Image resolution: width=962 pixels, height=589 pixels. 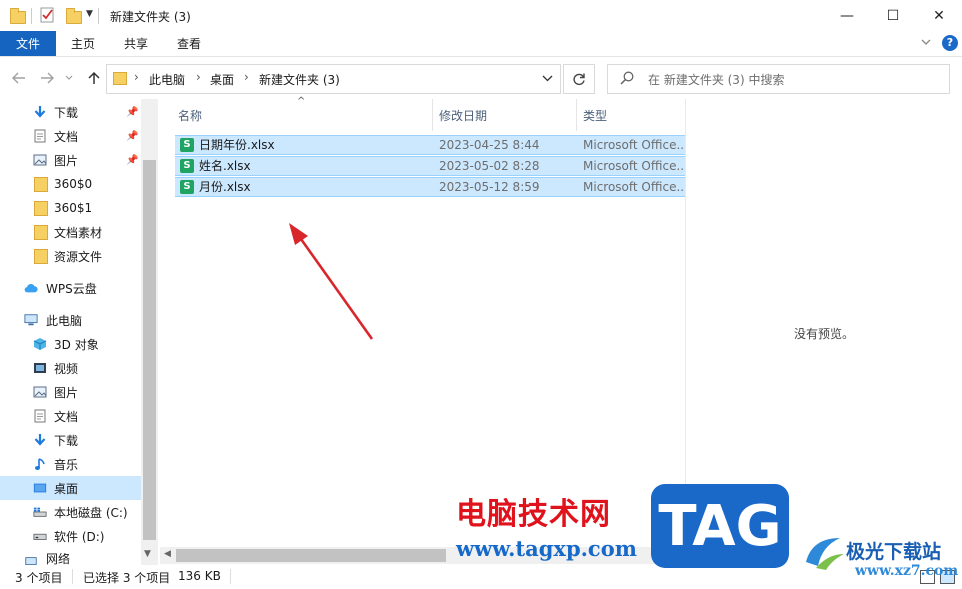 What do you see at coordinates (508, 115) in the screenshot?
I see `column-header-date: 修改日期` at bounding box center [508, 115].